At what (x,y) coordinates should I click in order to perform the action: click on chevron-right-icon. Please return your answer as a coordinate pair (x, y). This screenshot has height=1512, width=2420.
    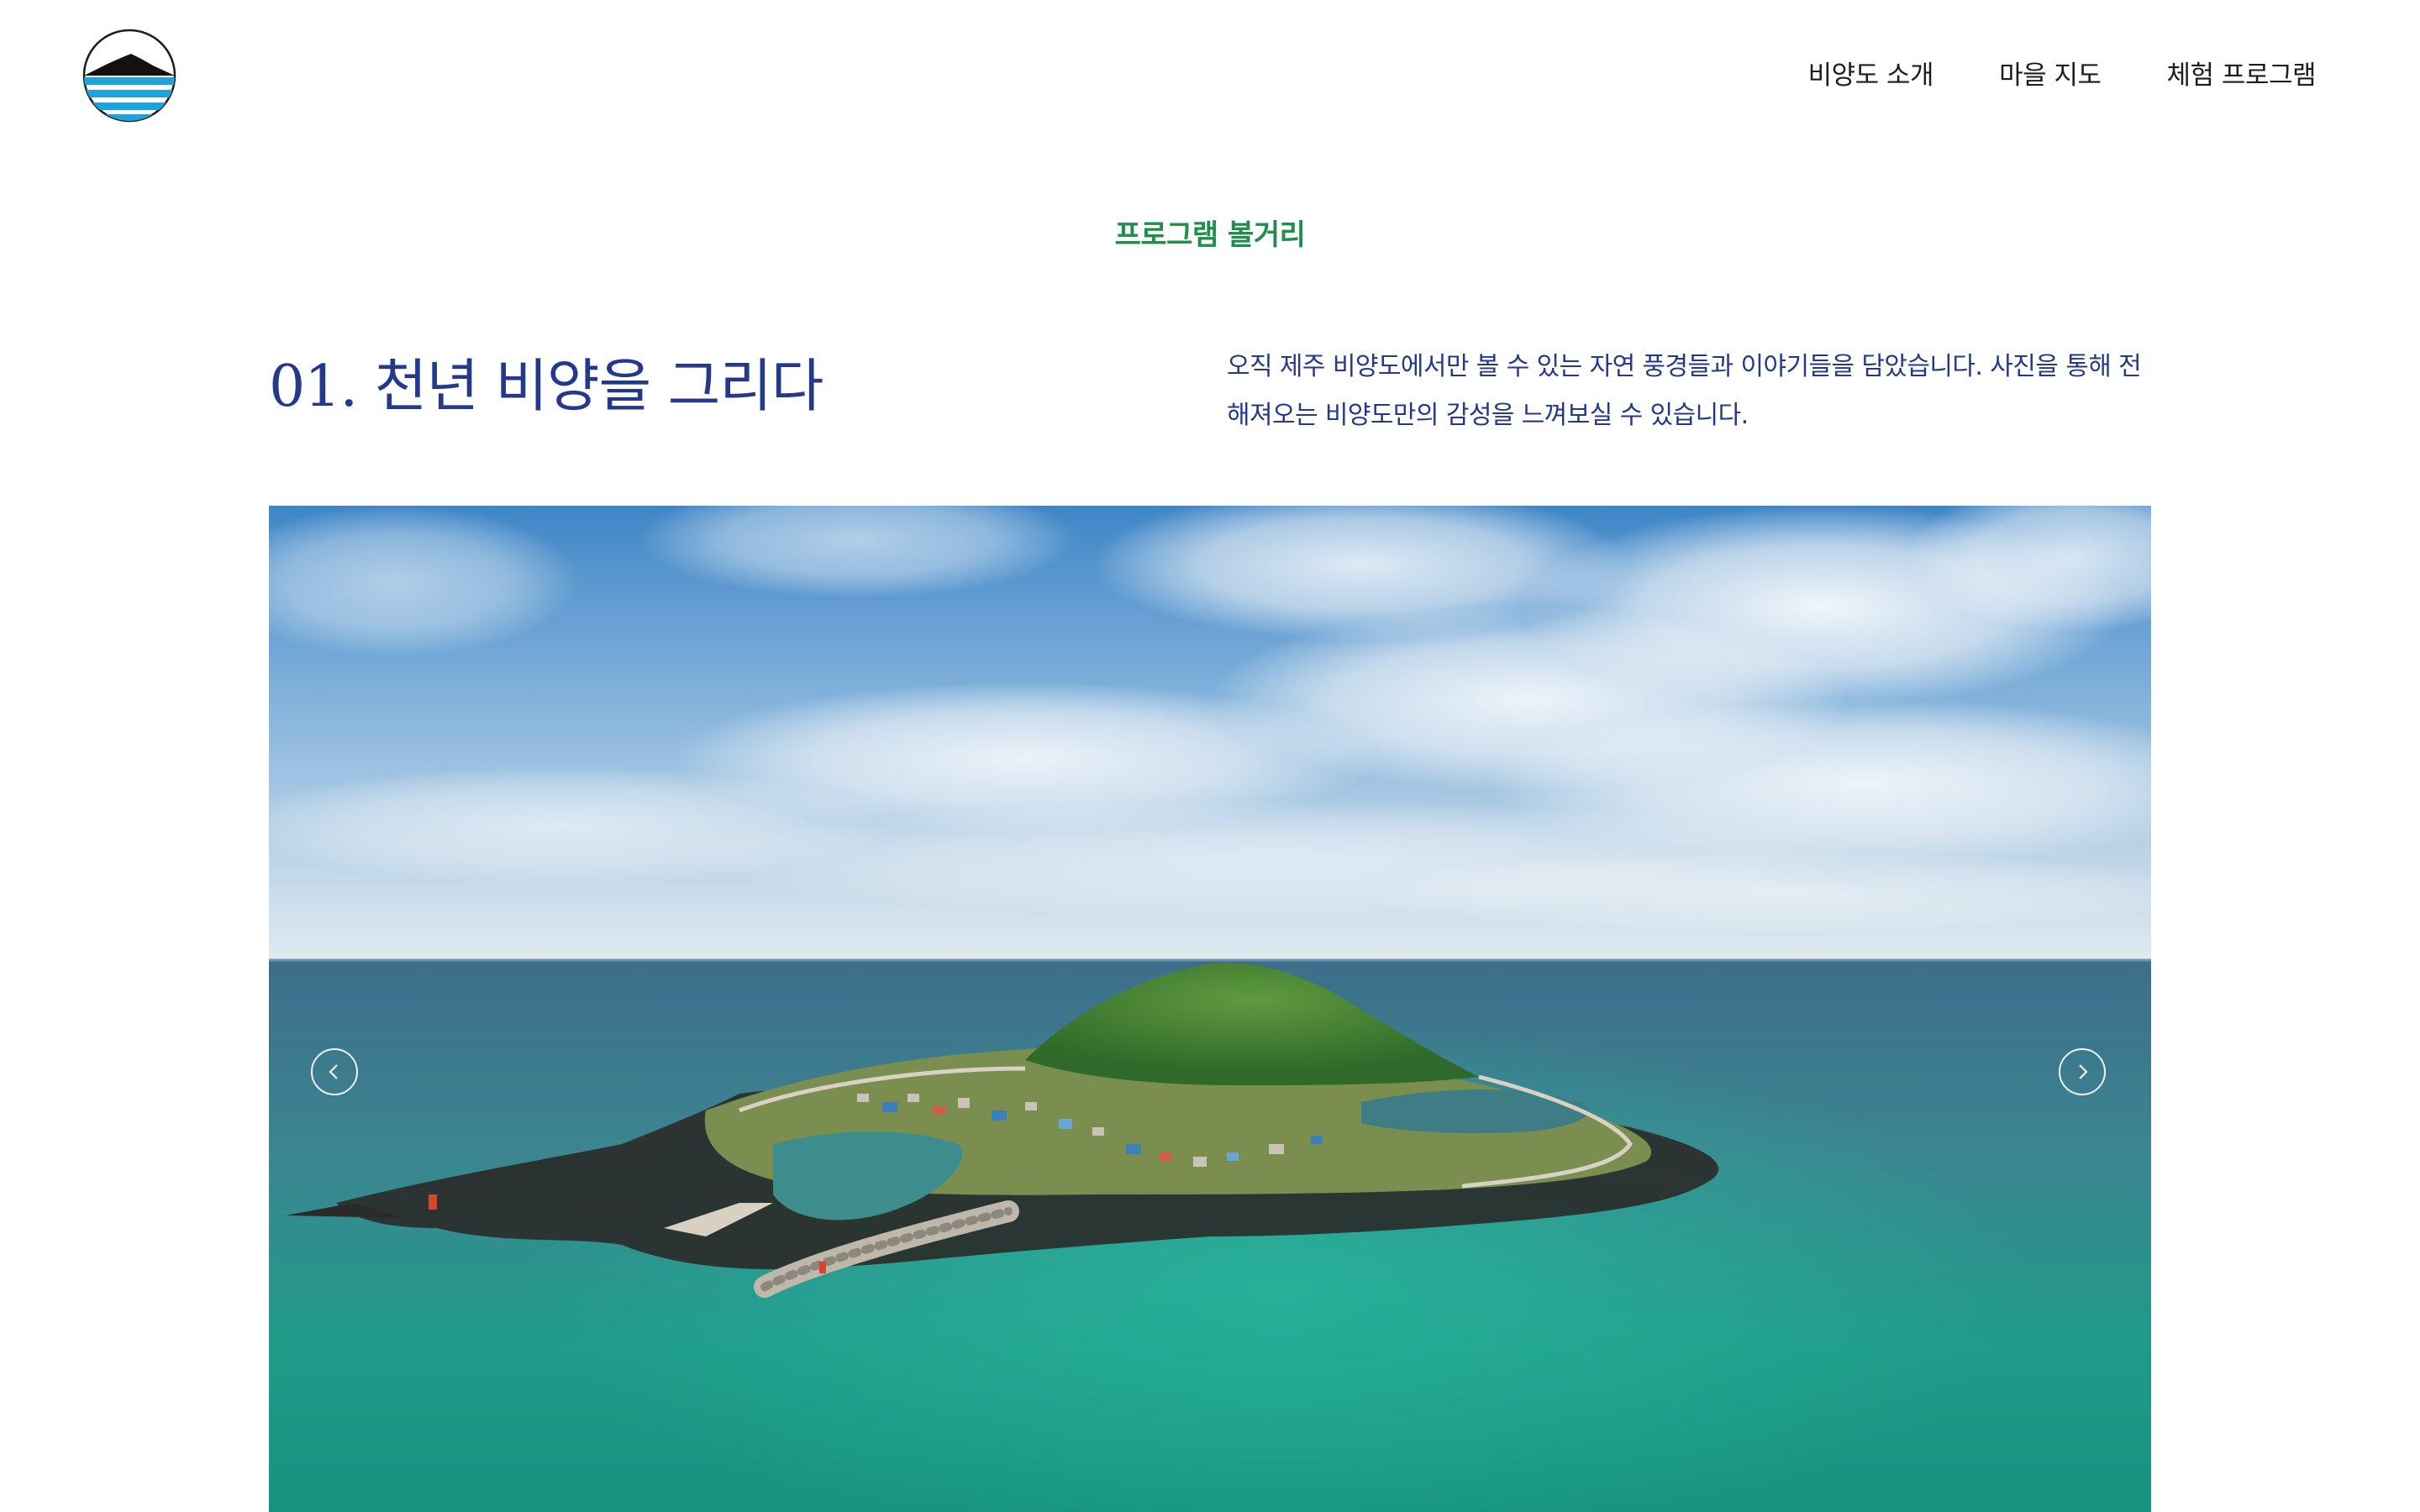
    Looking at the image, I should click on (2084, 1071).